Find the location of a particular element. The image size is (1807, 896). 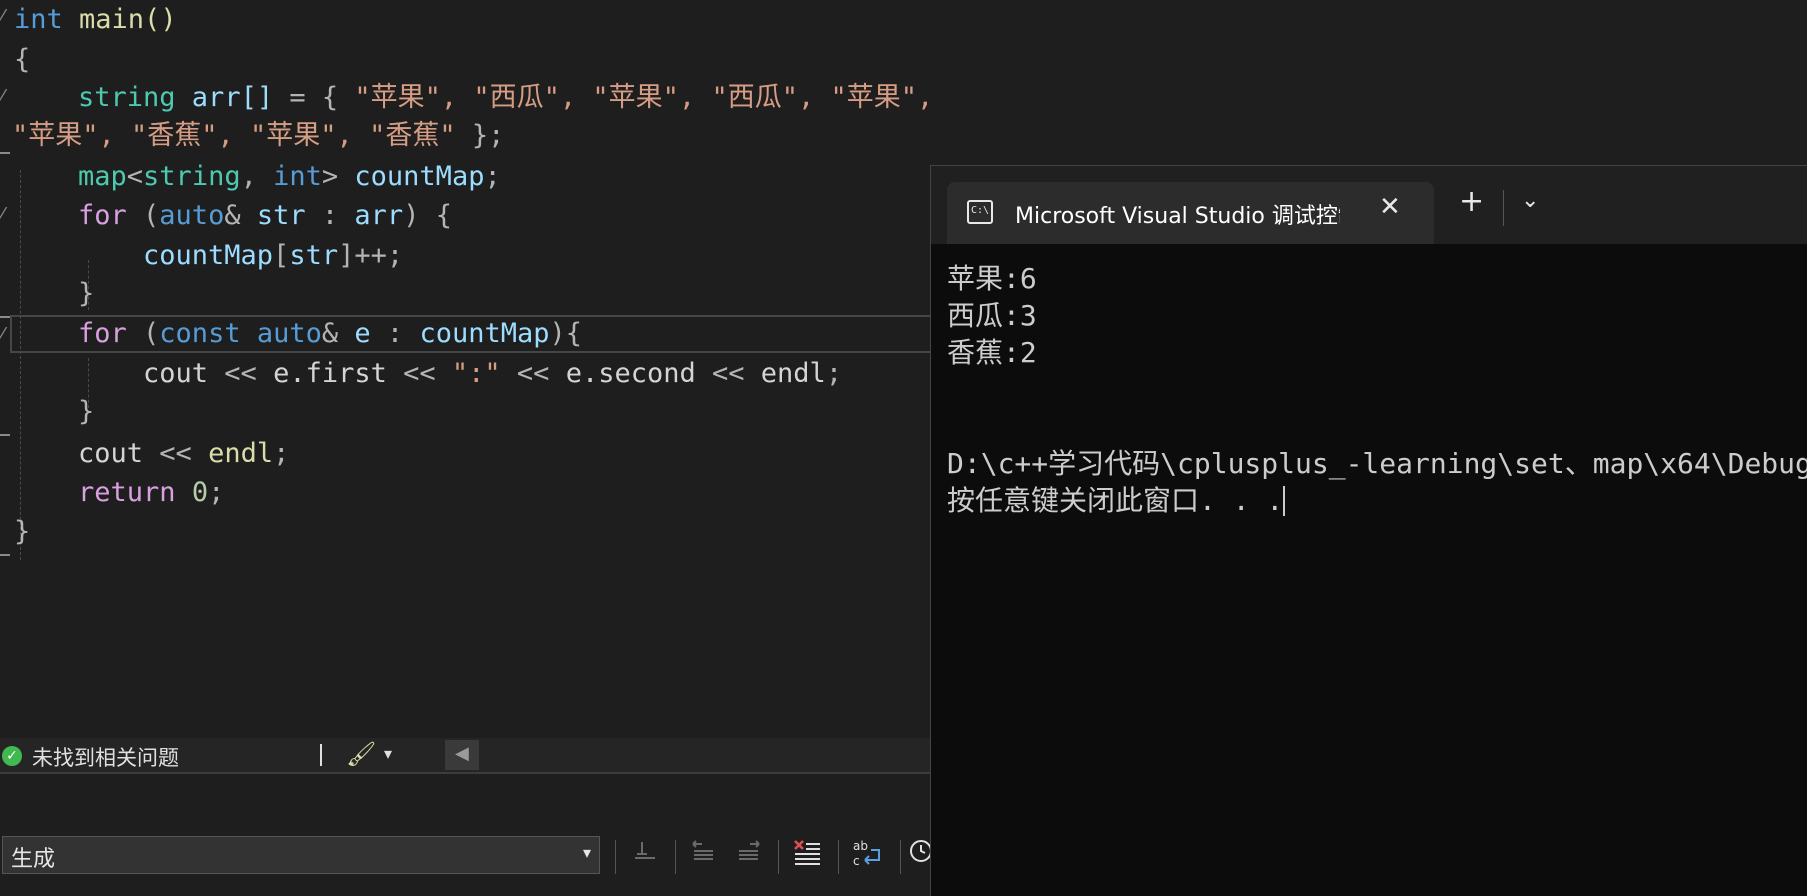

close-icon: ✕ is located at coordinates (1390, 207).